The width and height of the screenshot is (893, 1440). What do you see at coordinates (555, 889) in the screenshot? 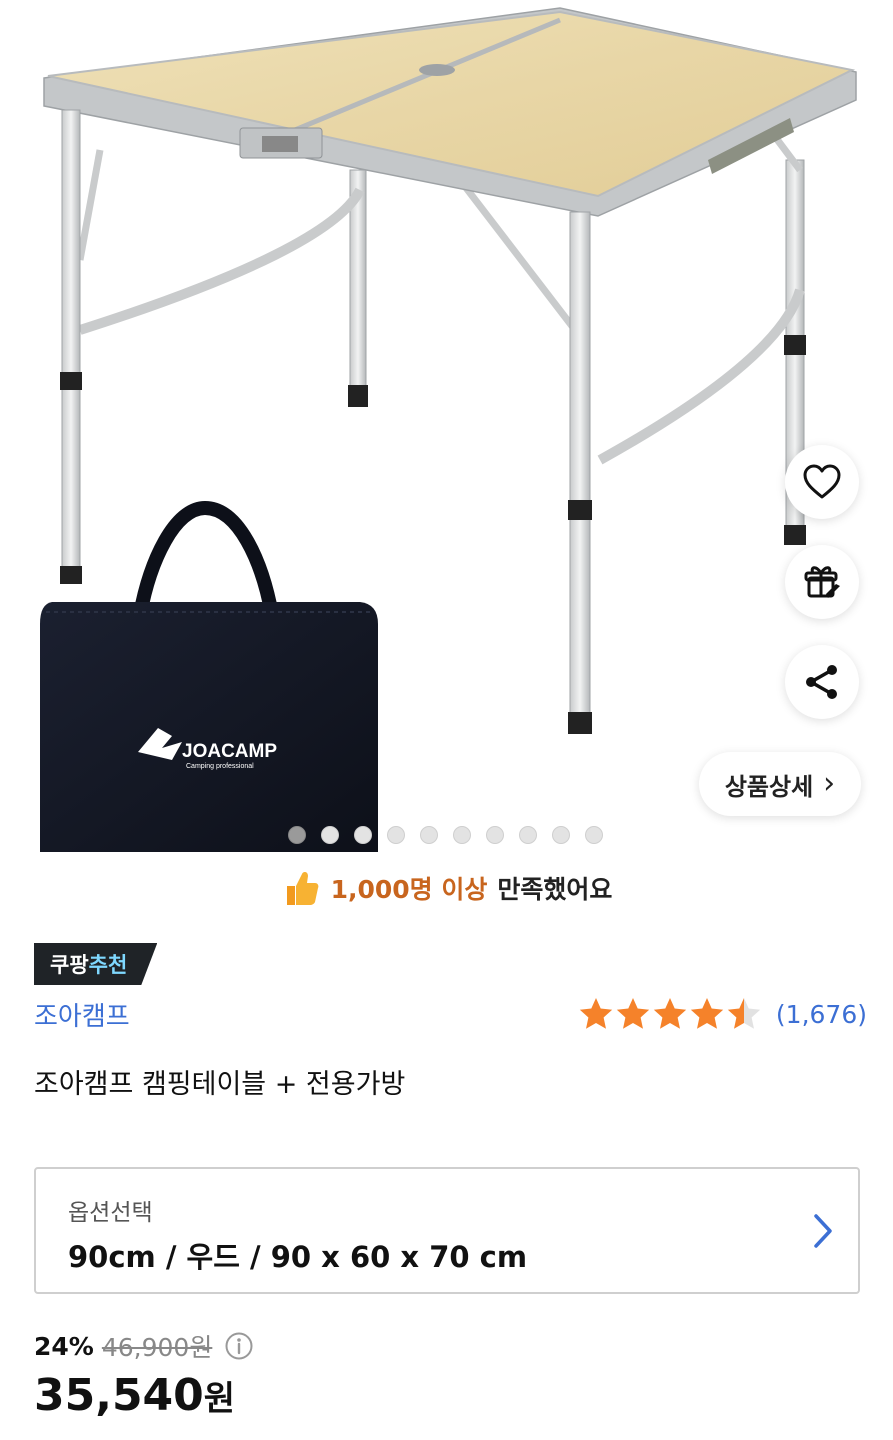
I see `satisfaction-text: 만족했어요` at bounding box center [555, 889].